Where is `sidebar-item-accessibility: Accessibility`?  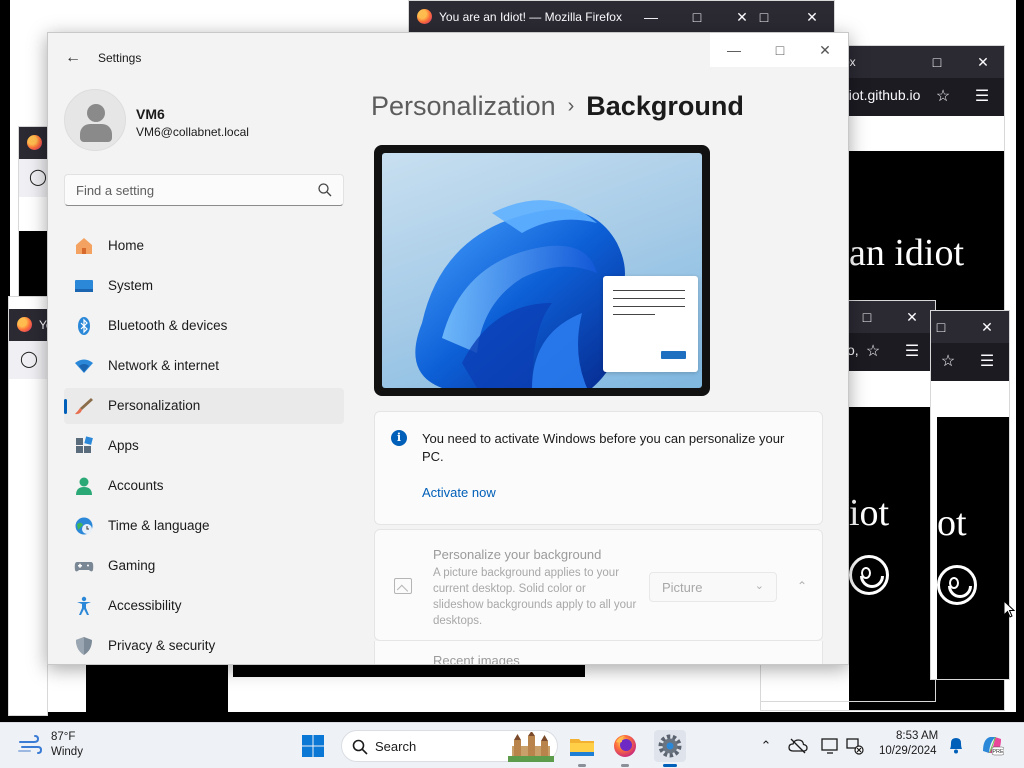 sidebar-item-accessibility: Accessibility is located at coordinates (204, 606).